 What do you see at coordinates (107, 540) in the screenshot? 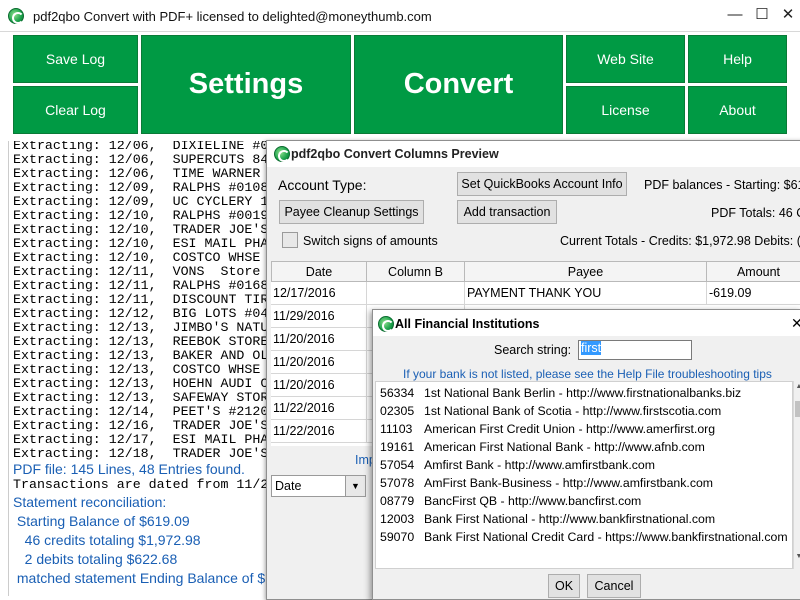
I see `credits-line: 46 credits totaling $1,972.98` at bounding box center [107, 540].